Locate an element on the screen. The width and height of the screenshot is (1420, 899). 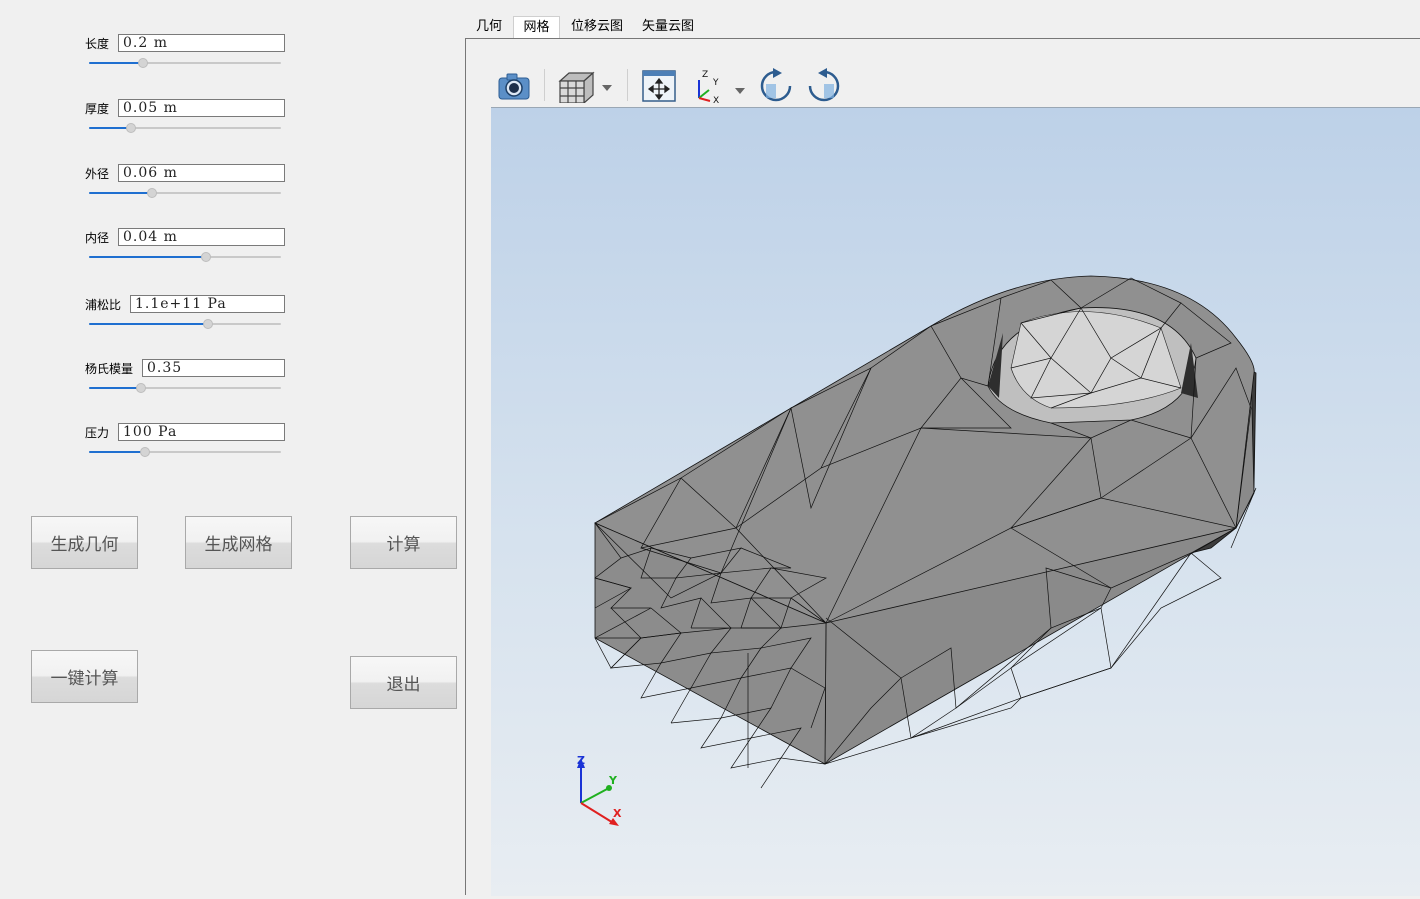
length-slider is located at coordinates (185, 63).